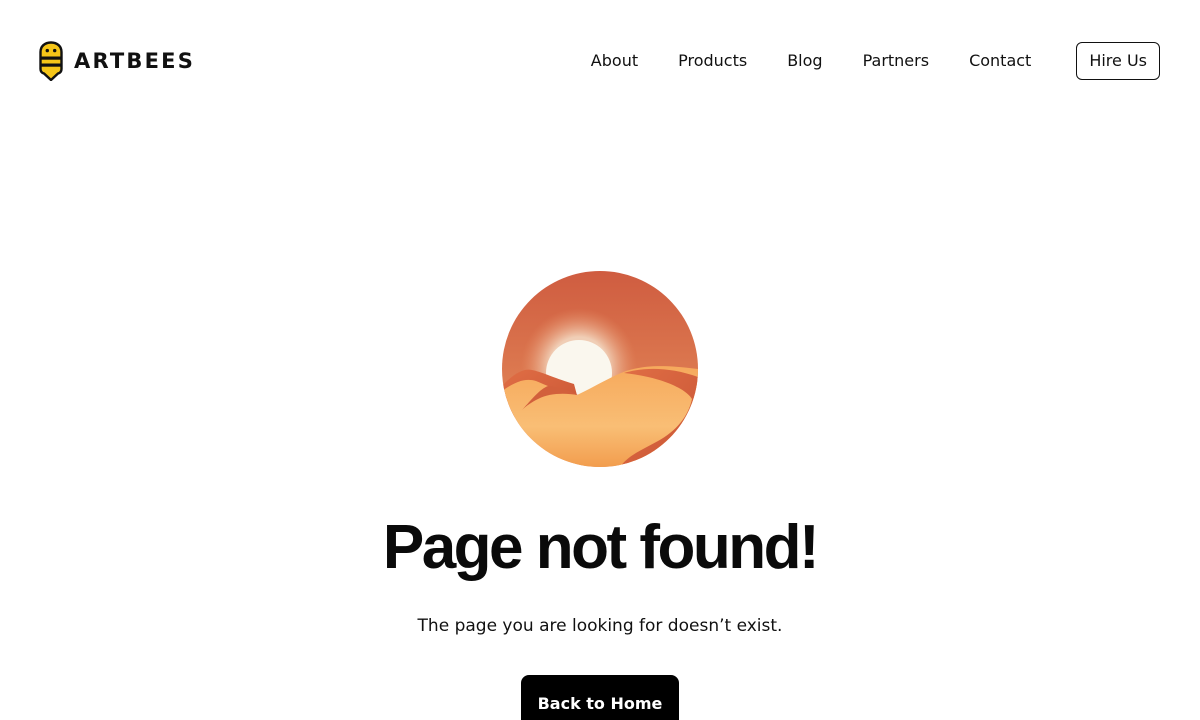 This screenshot has width=1200, height=720. What do you see at coordinates (600, 697) in the screenshot?
I see `back-to-home-button: Back to Home` at bounding box center [600, 697].